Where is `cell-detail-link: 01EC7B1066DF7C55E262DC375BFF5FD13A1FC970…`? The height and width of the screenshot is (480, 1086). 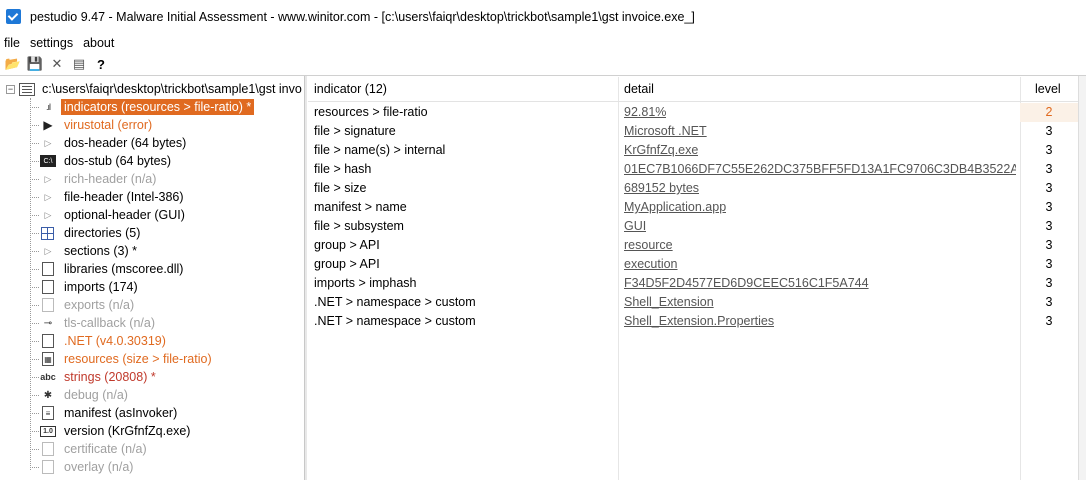 cell-detail-link: 01EC7B1066DF7C55E262DC375BFF5FD13A1FC970… is located at coordinates (820, 169).